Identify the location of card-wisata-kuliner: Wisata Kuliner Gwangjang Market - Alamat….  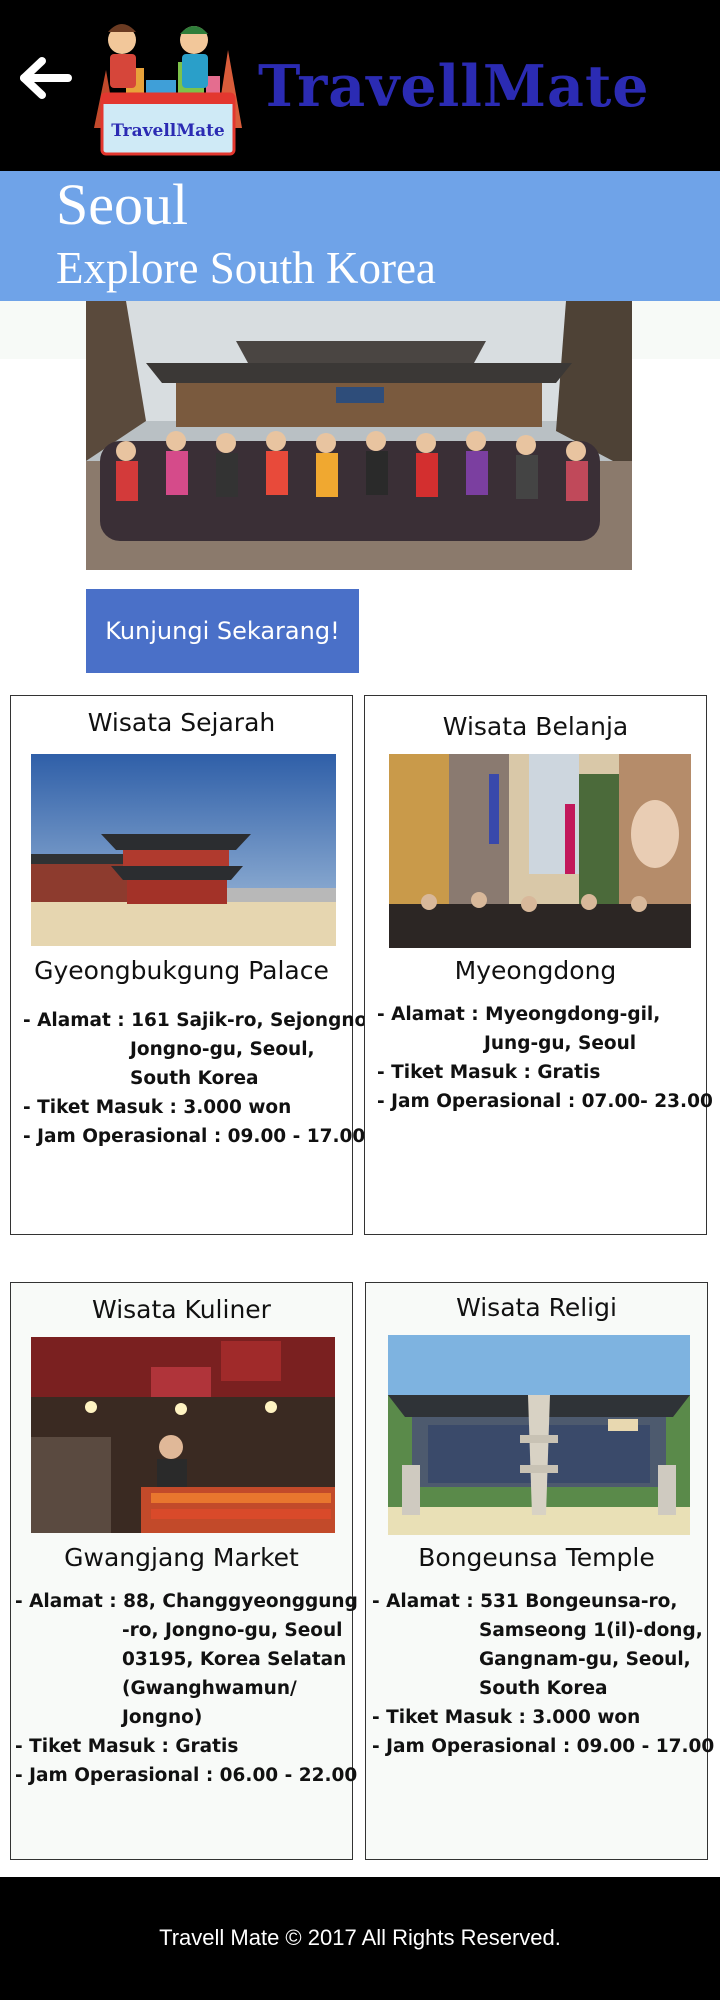
(184, 1571).